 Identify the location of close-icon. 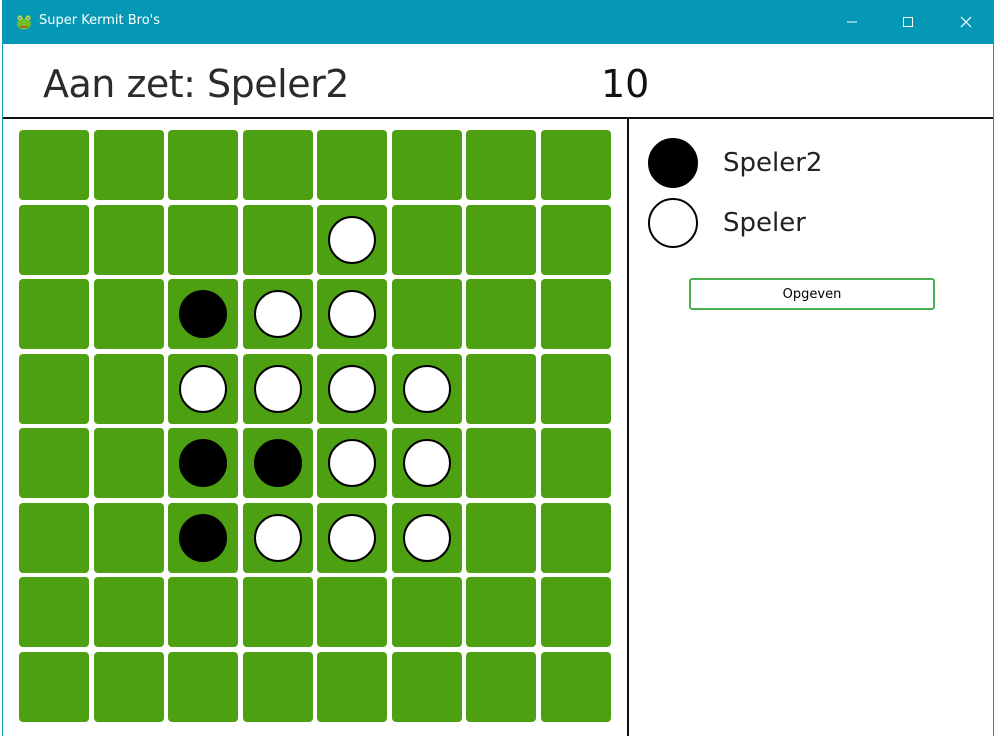
(966, 22).